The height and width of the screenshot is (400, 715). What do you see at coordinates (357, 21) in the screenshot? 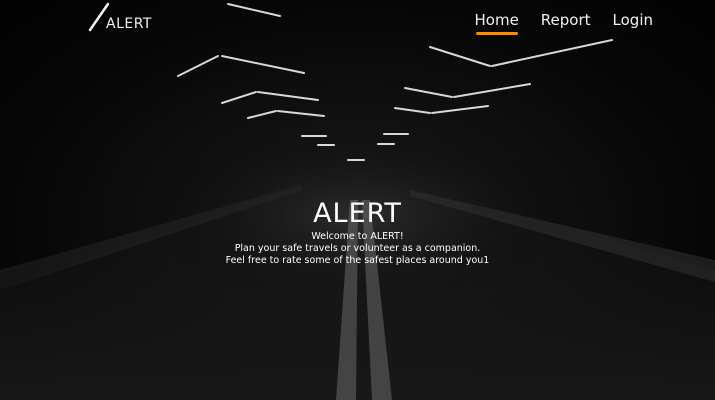
I see `top-navbar: ALERT Home Report Login` at bounding box center [357, 21].